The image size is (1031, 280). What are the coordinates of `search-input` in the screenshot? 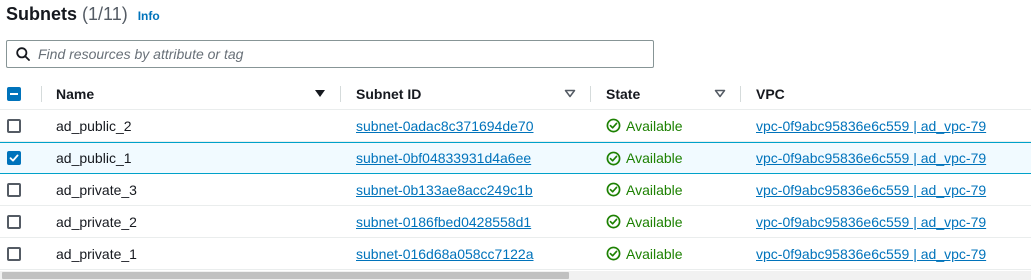 It's located at (345, 54).